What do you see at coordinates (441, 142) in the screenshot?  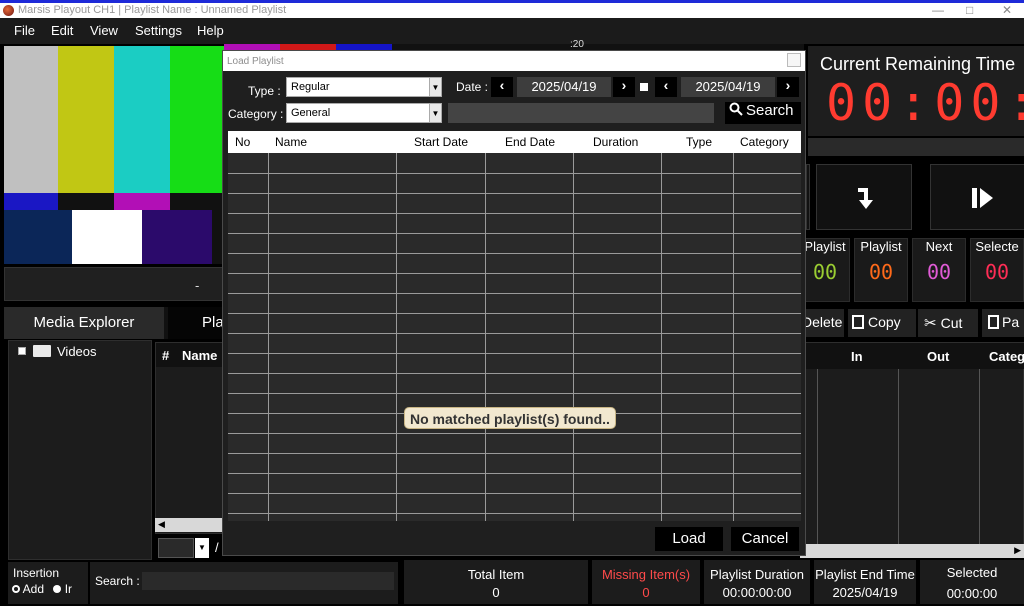 I see `col-start-date: Start Date` at bounding box center [441, 142].